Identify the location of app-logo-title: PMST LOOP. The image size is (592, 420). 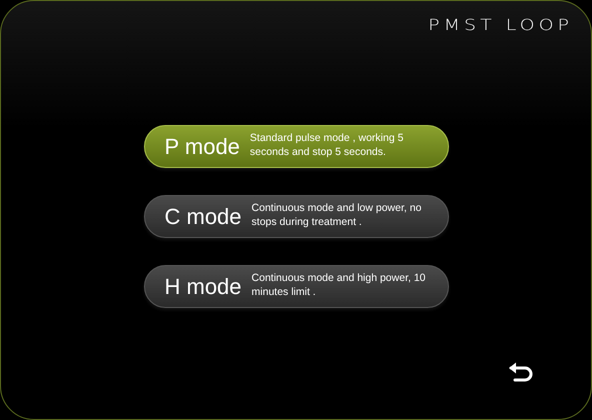
(500, 25).